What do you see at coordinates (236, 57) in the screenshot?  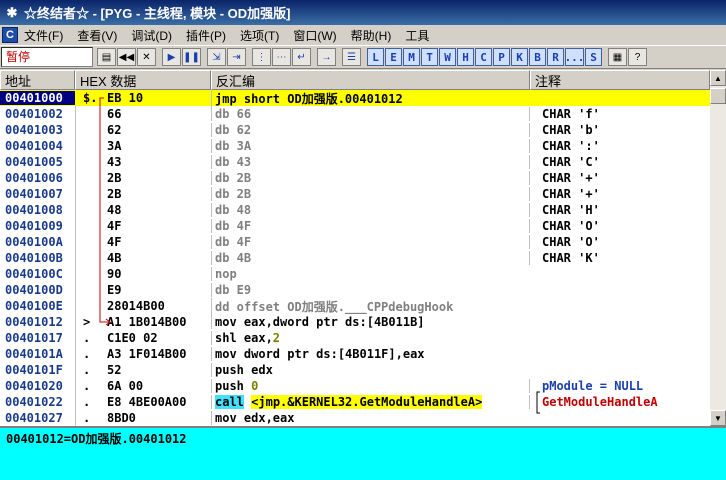 I see `step-over-icon: ⇥` at bounding box center [236, 57].